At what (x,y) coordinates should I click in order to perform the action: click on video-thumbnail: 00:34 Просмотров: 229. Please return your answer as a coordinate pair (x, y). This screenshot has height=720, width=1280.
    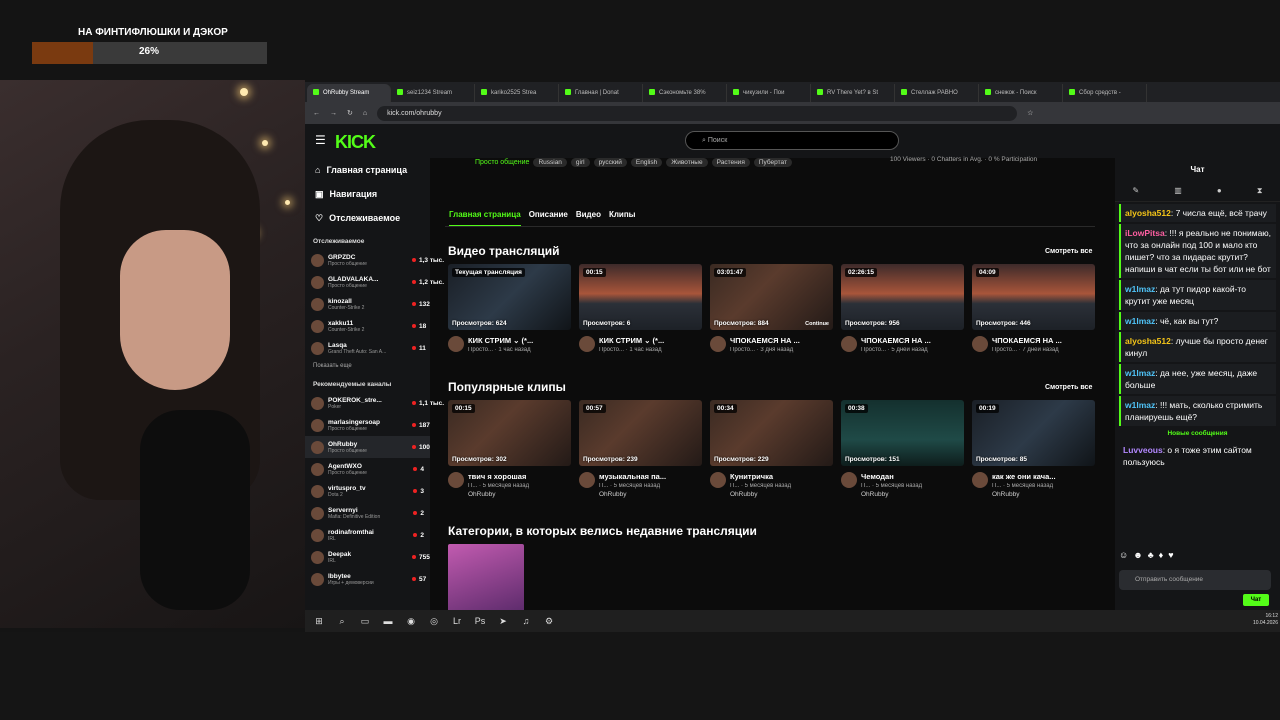
    Looking at the image, I should click on (771, 433).